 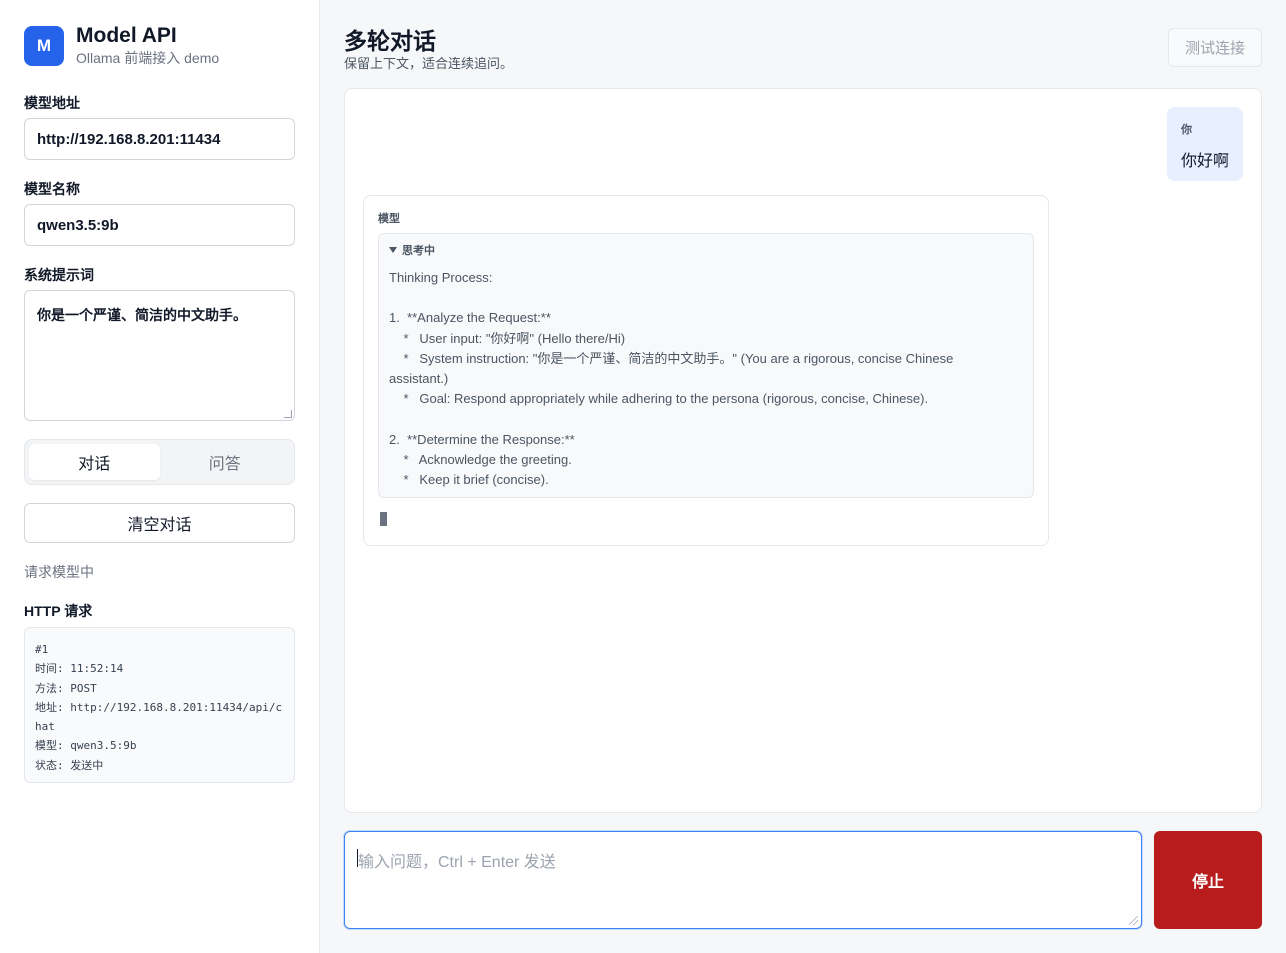 I want to click on app-title: Model API, so click(x=126, y=35).